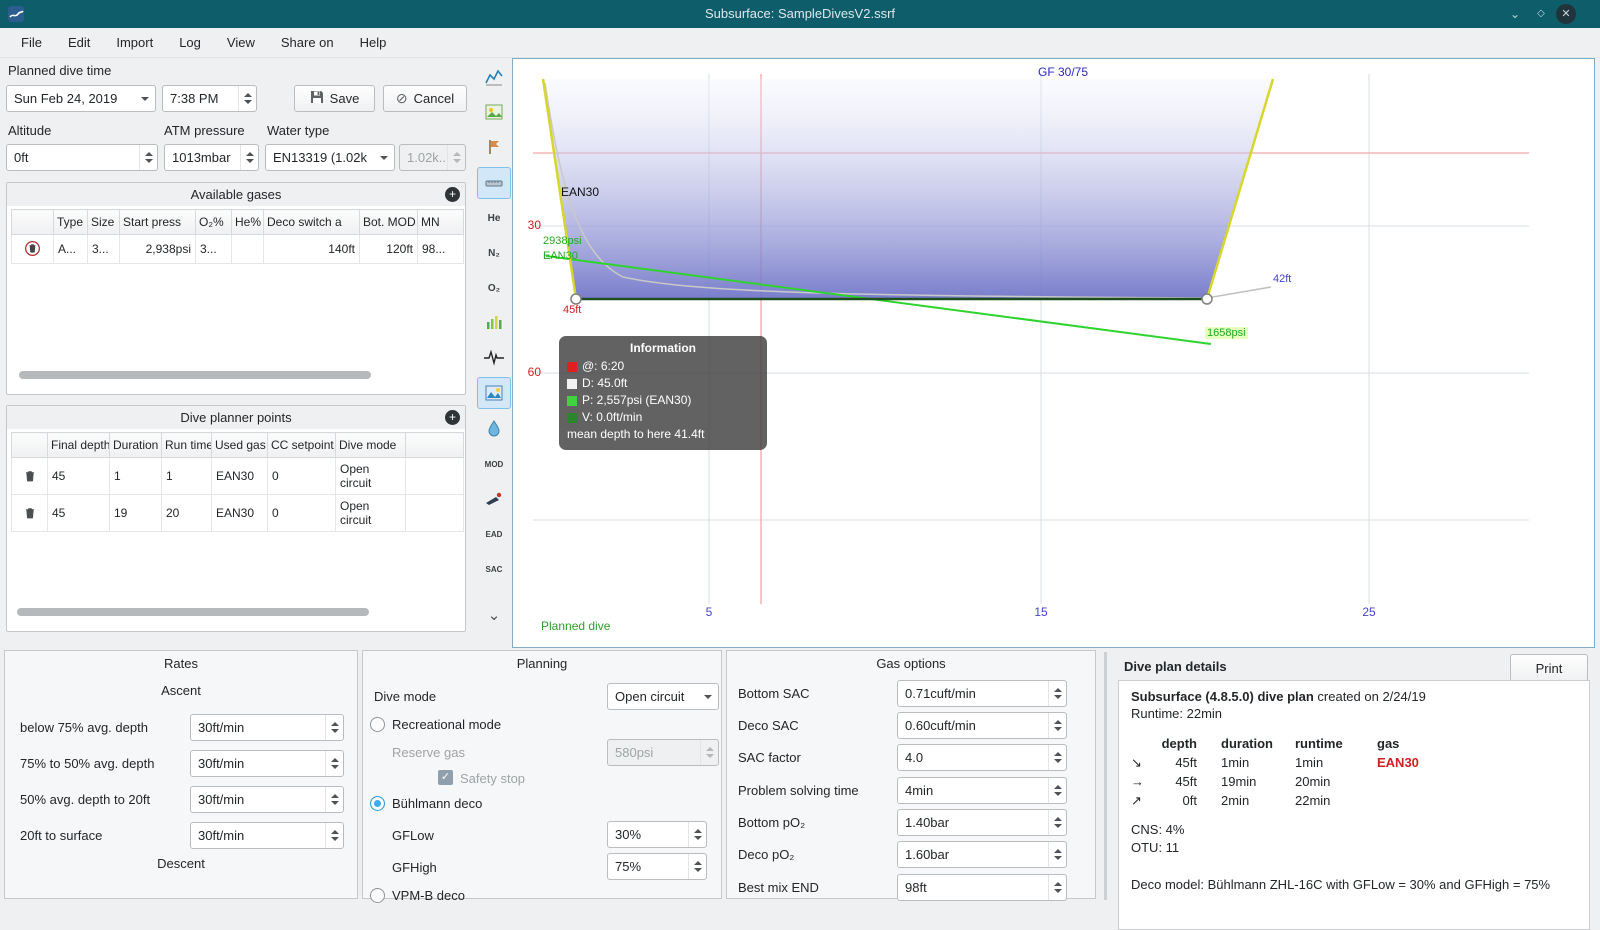 This screenshot has height=930, width=1600. What do you see at coordinates (494, 218) in the screenshot?
I see `he-graph-icon: He` at bounding box center [494, 218].